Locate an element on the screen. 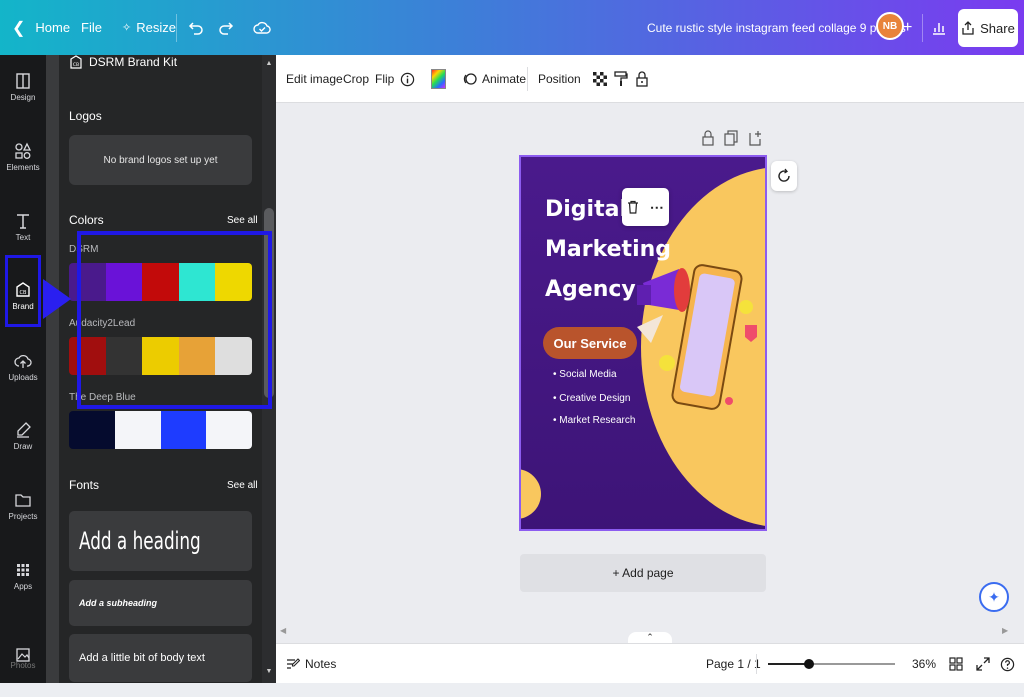 This screenshot has width=1024, height=697. rail-label: Photos is located at coordinates (23, 665).